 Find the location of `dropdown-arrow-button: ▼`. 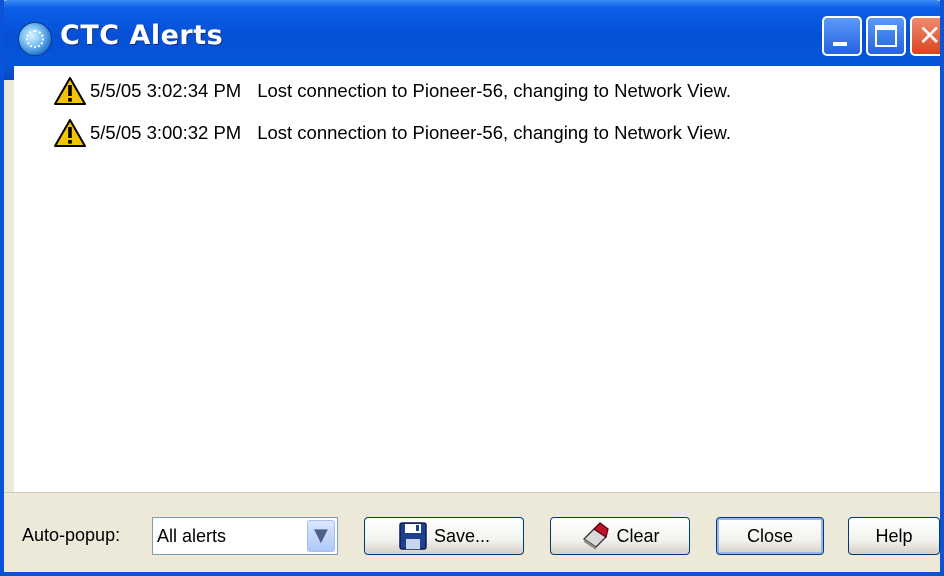

dropdown-arrow-button: ▼ is located at coordinates (321, 536).